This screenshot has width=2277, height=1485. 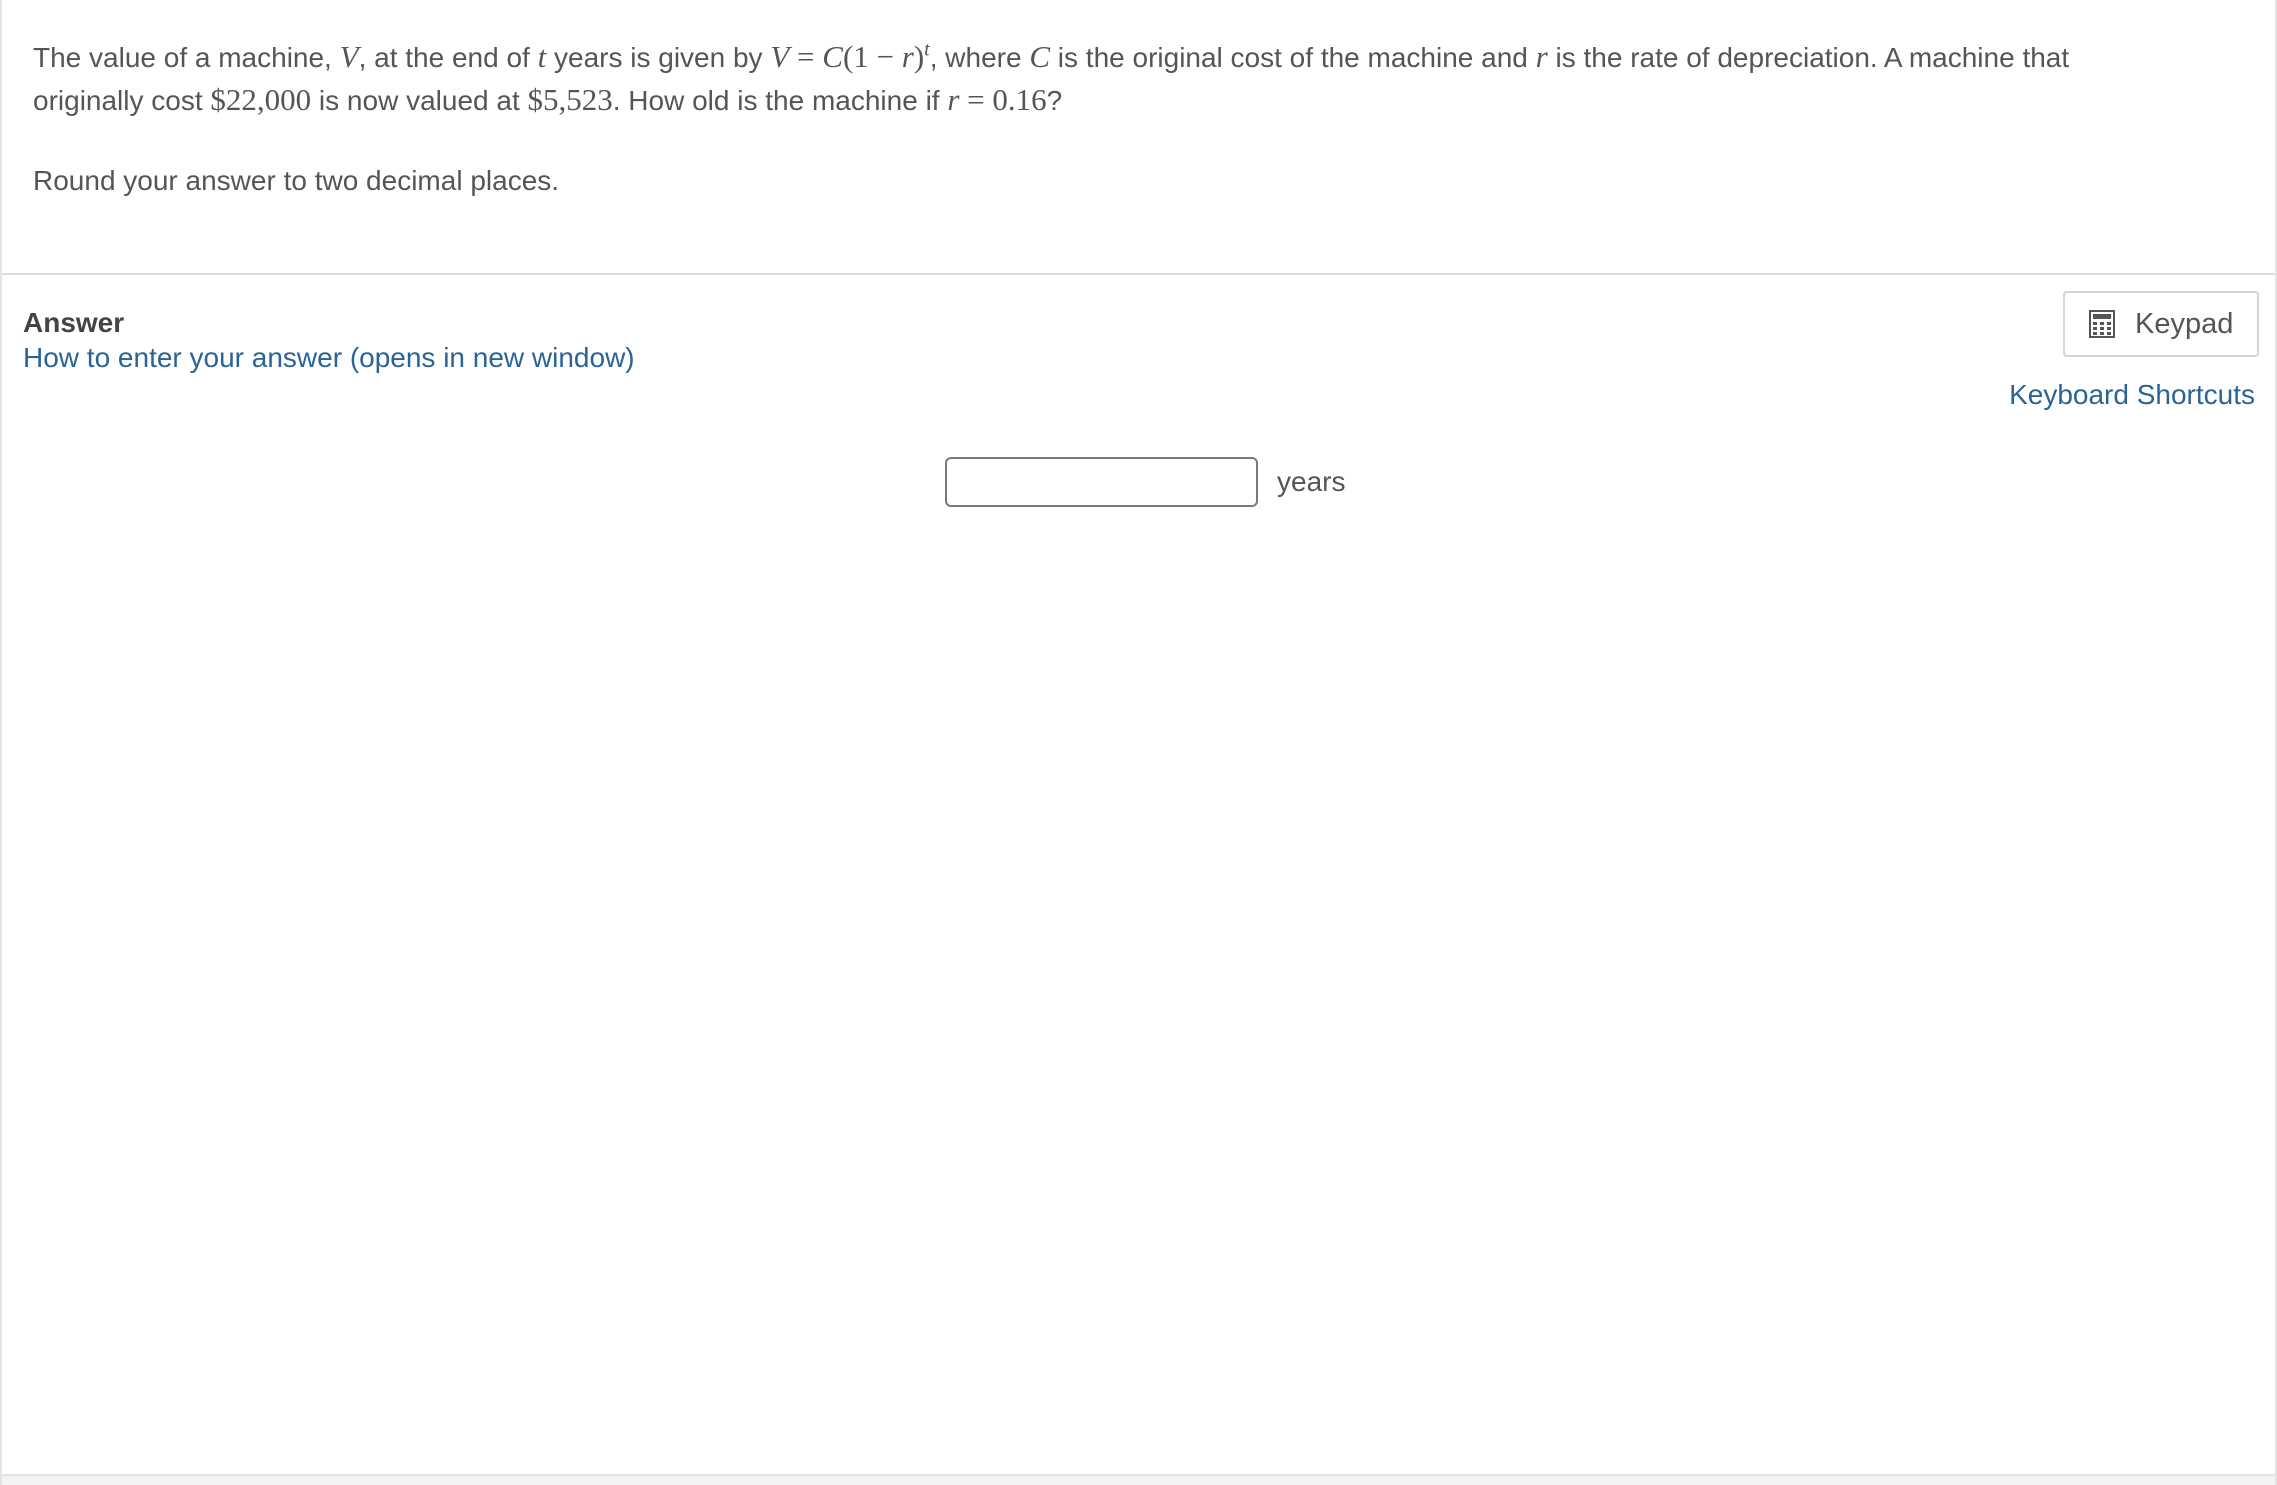 I want to click on question-instruction: Round your answer to two decimal places., so click(x=296, y=180).